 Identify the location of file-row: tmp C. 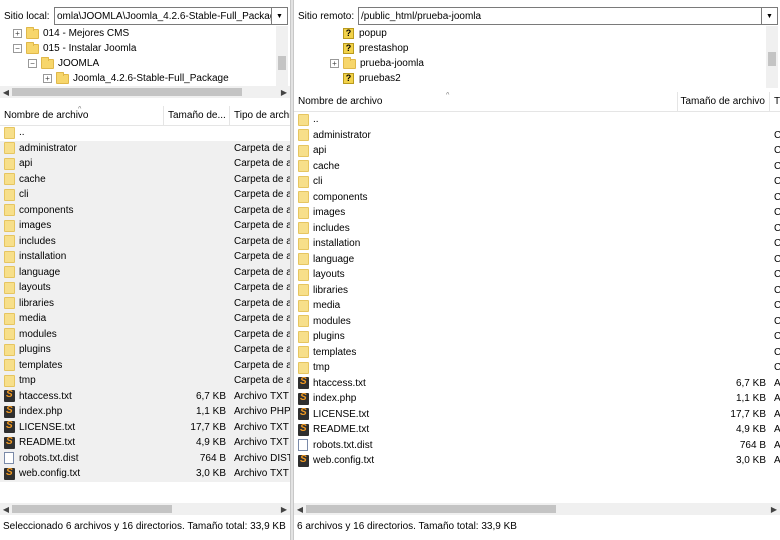
(537, 368).